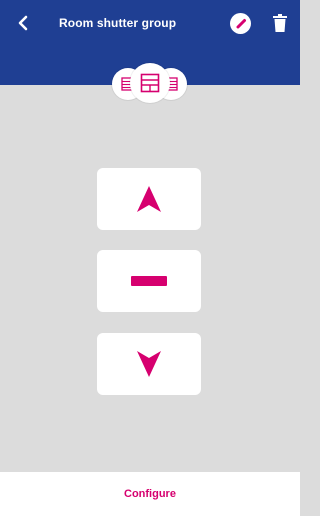 The height and width of the screenshot is (516, 320). I want to click on bottom-bar: Configure, so click(150, 494).